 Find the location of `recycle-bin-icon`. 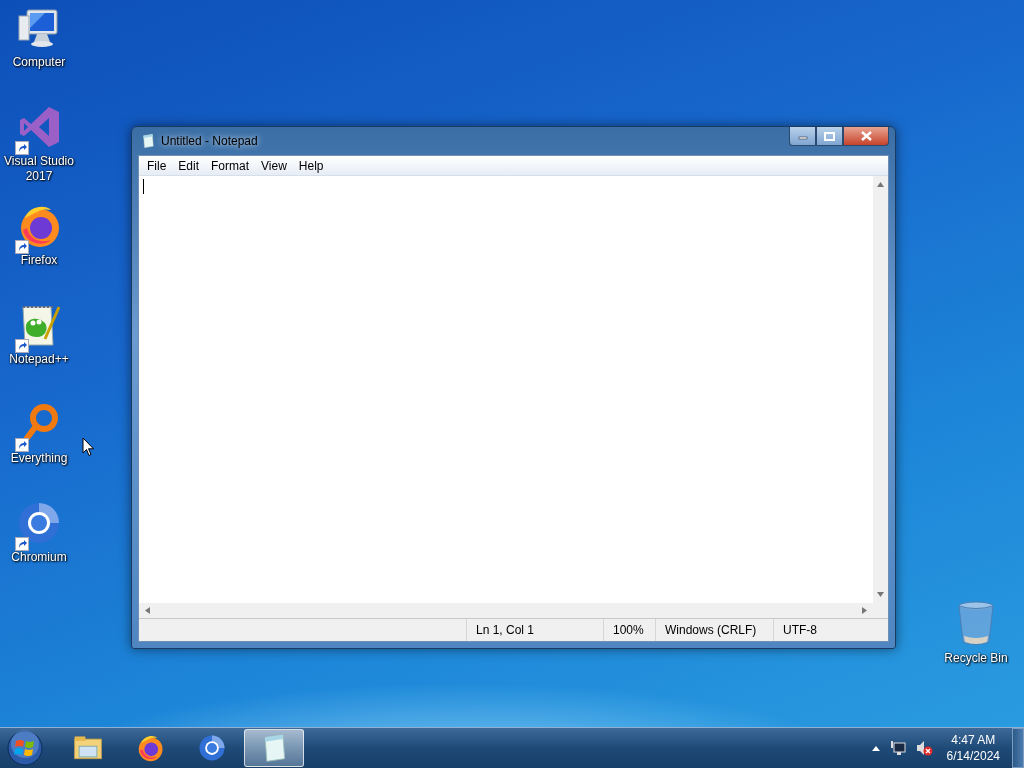

recycle-bin-icon is located at coordinates (976, 624).